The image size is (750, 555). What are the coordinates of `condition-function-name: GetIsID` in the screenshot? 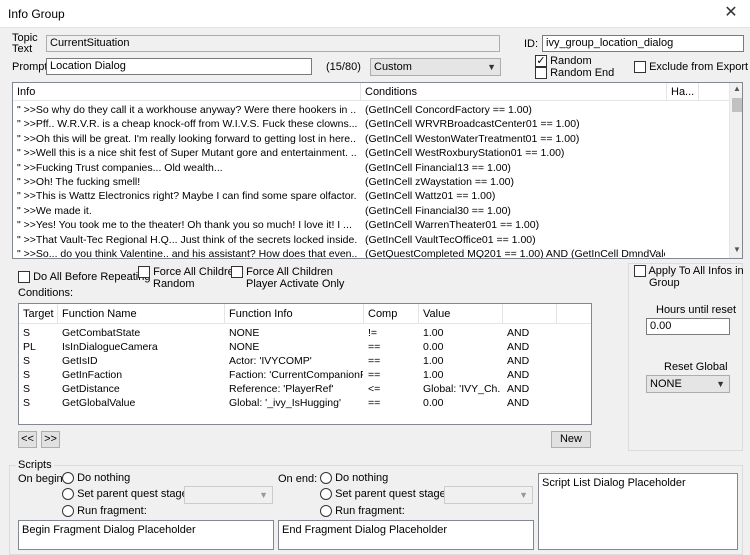 It's located at (142, 361).